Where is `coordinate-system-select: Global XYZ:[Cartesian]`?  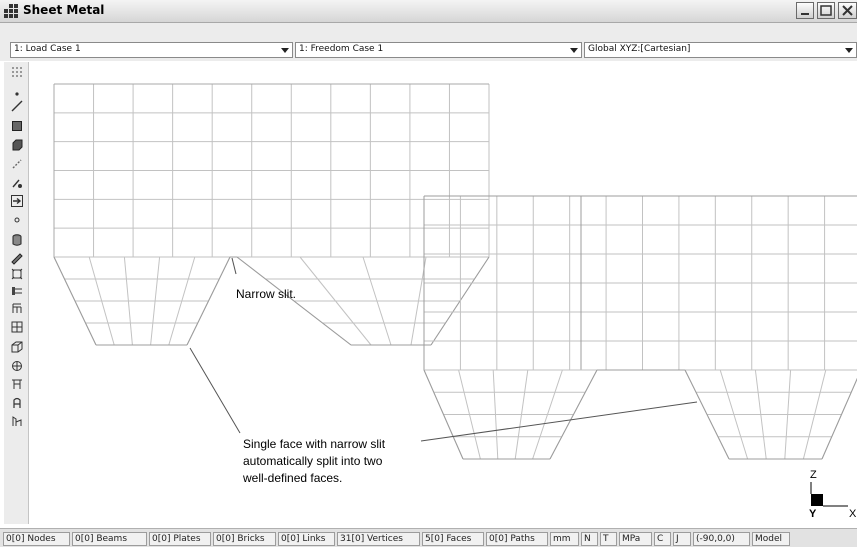 coordinate-system-select: Global XYZ:[Cartesian] is located at coordinates (720, 50).